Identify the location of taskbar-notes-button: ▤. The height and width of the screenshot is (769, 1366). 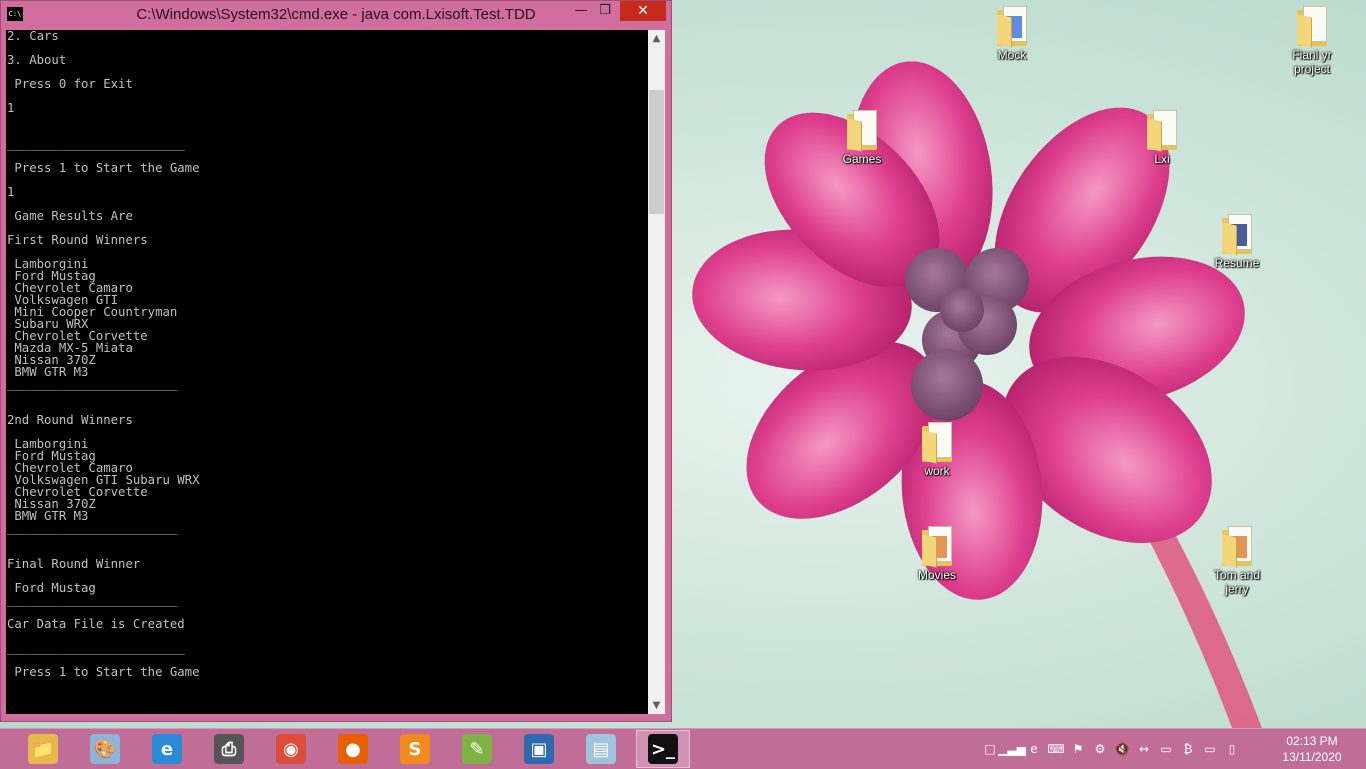
(601, 749).